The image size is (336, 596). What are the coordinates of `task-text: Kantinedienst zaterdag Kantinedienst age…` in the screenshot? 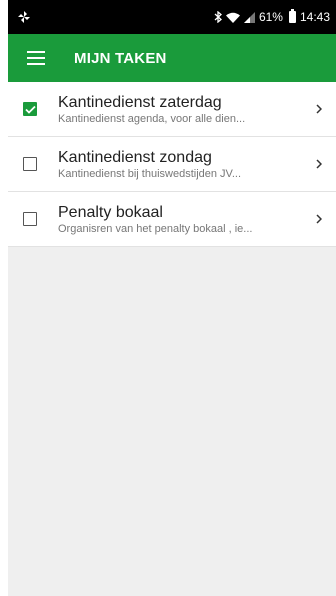 It's located at (177, 109).